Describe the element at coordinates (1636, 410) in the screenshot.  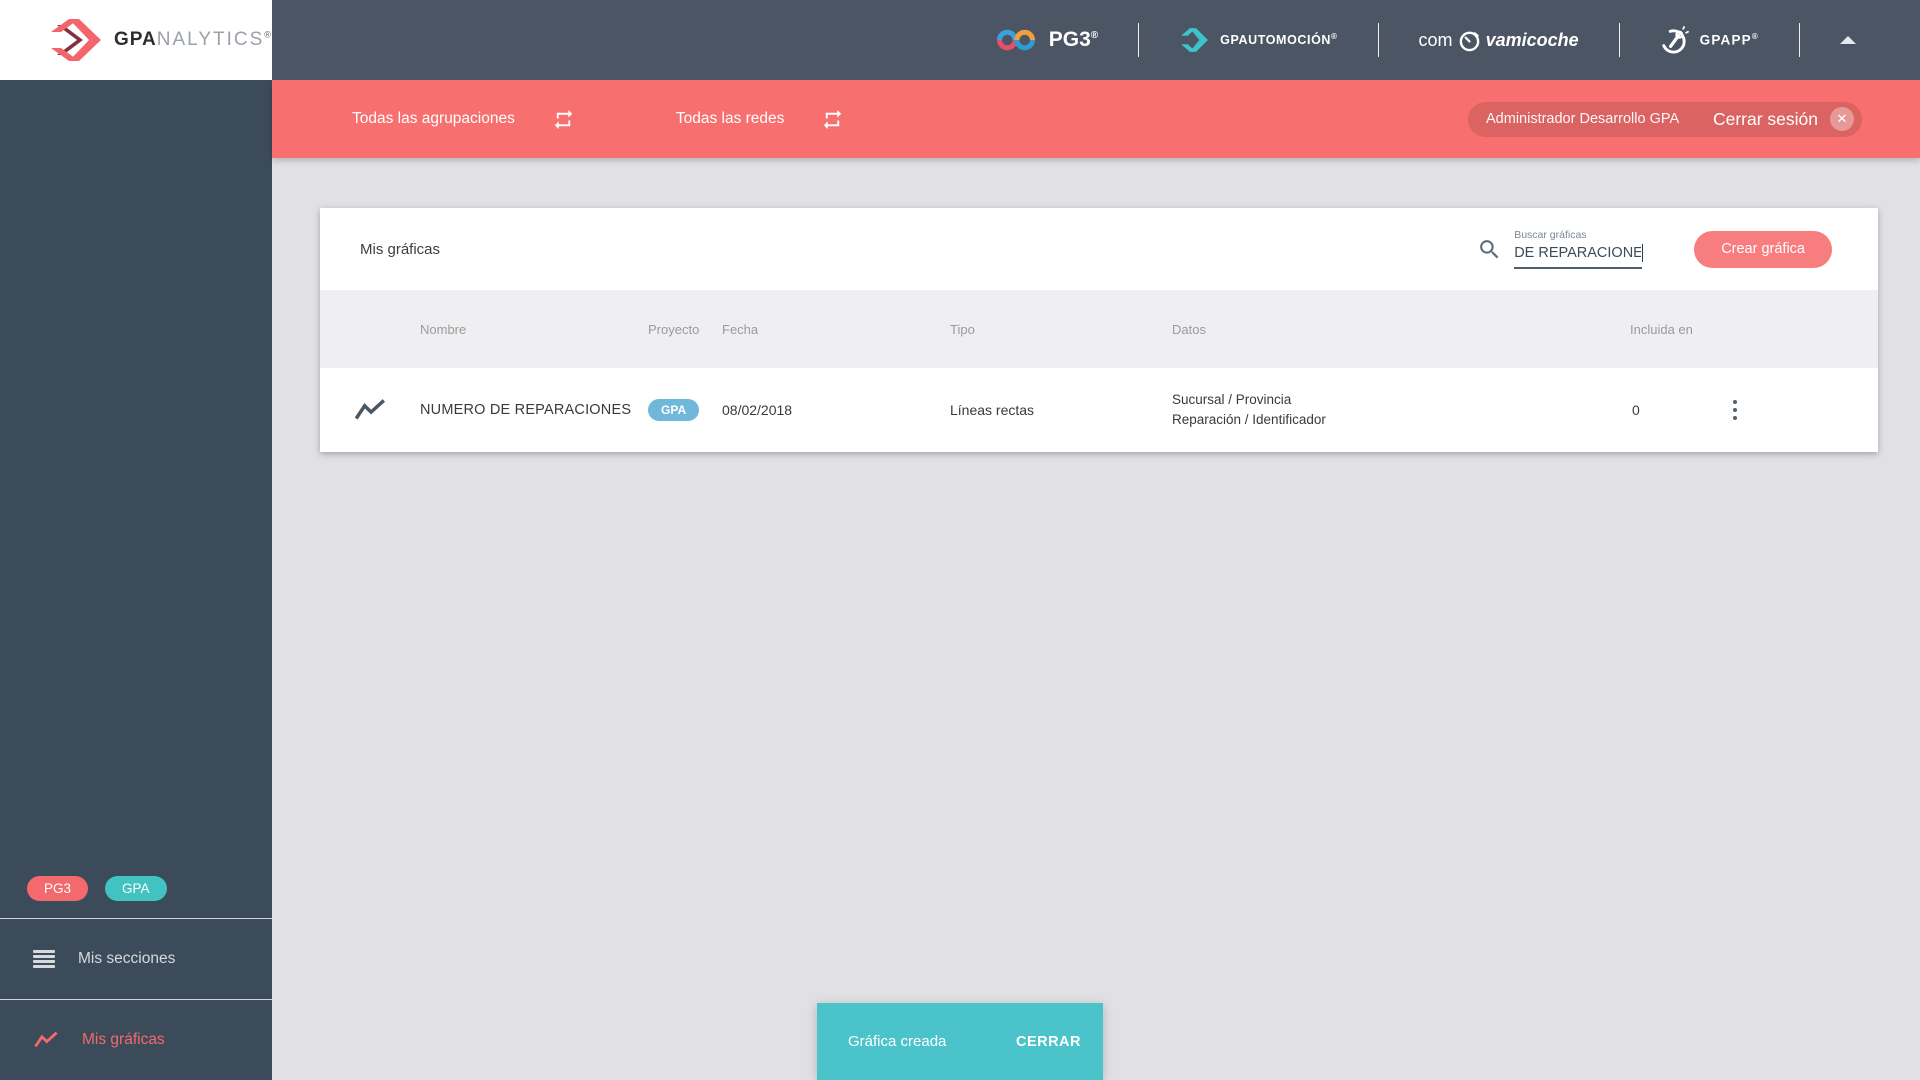
I see `row-included-count: 0` at that location.